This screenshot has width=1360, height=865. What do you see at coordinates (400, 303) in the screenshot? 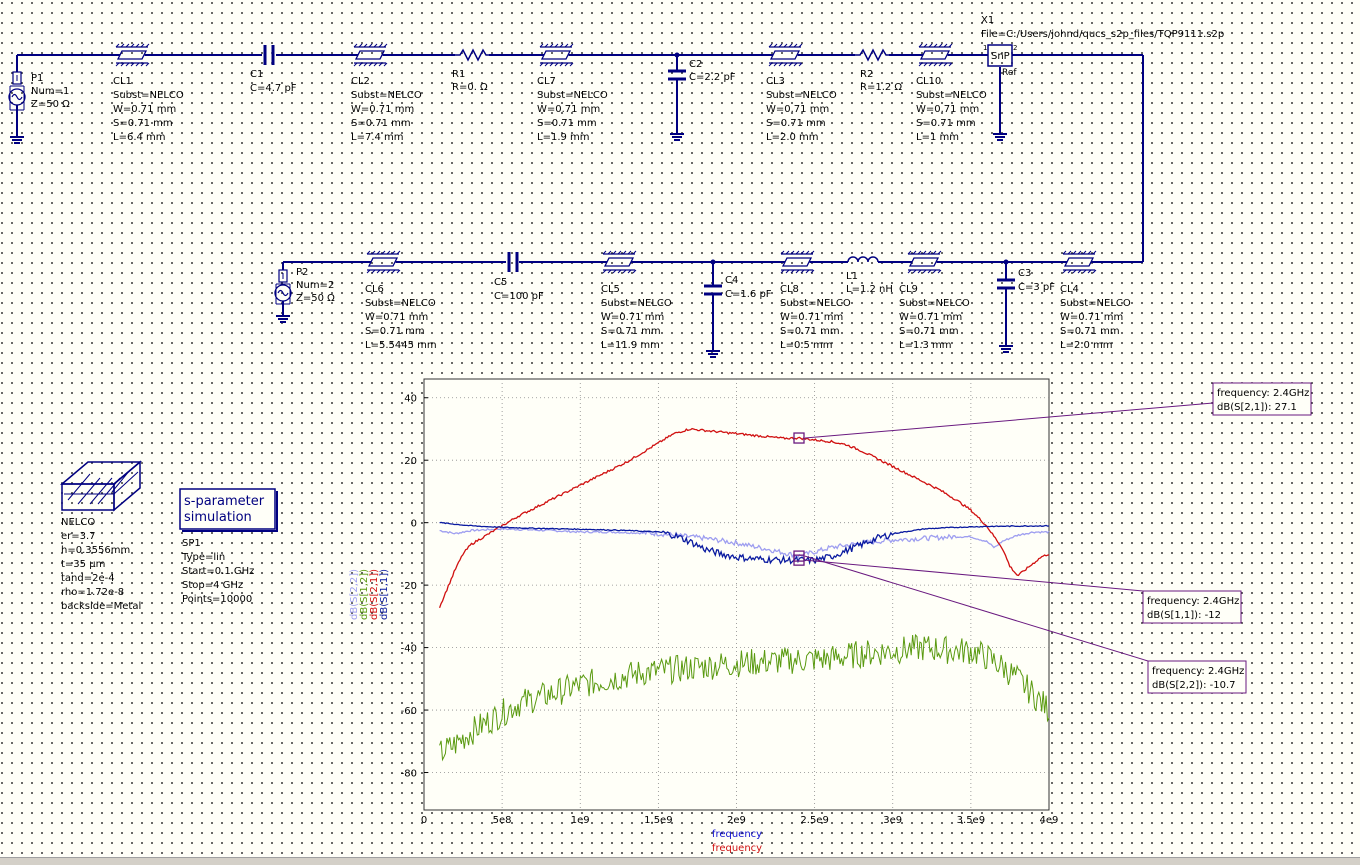
I see `cl6-line-1: Subst=NELCO` at bounding box center [400, 303].